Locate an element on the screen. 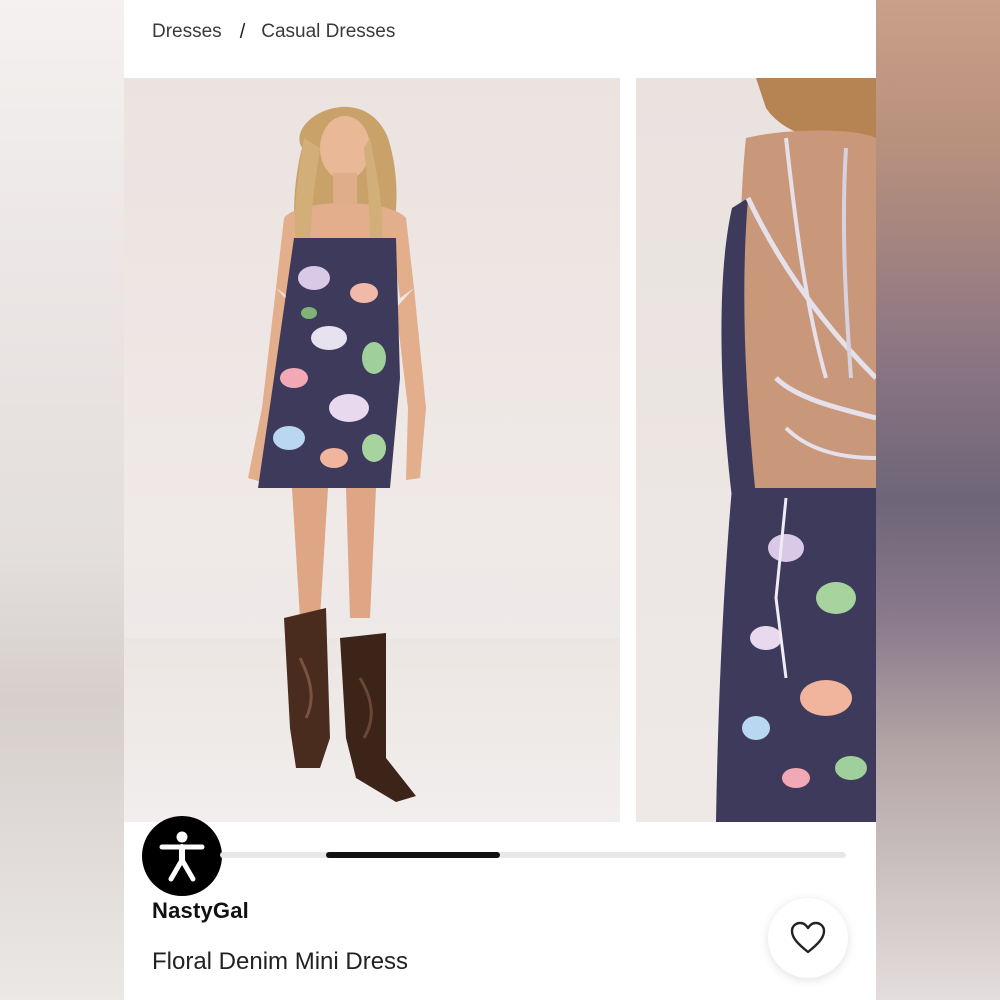 This screenshot has width=1000, height=1000. accessibility-button is located at coordinates (182, 856).